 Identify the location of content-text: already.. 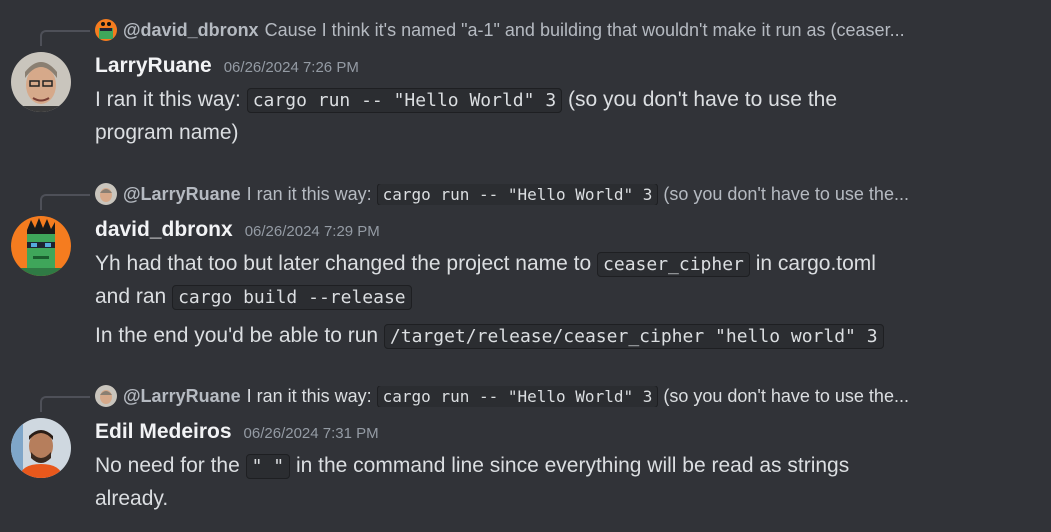
(132, 498).